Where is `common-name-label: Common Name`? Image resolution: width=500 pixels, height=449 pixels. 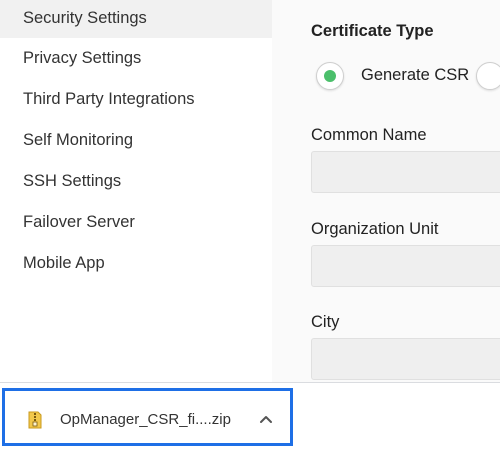
common-name-label: Common Name is located at coordinates (369, 135).